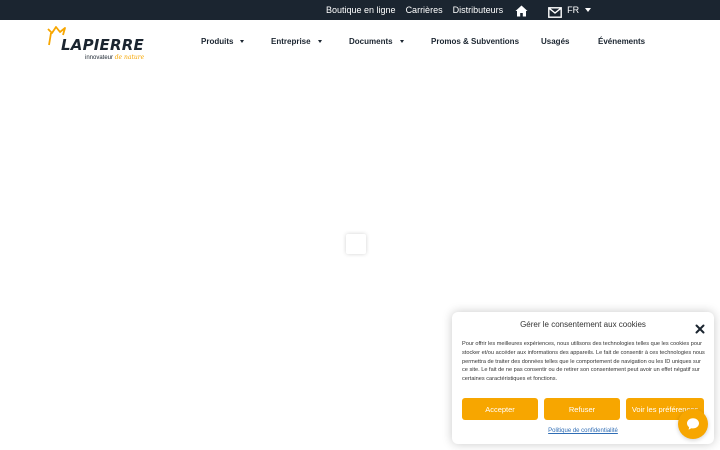  I want to click on accept-button: Accepter, so click(500, 409).